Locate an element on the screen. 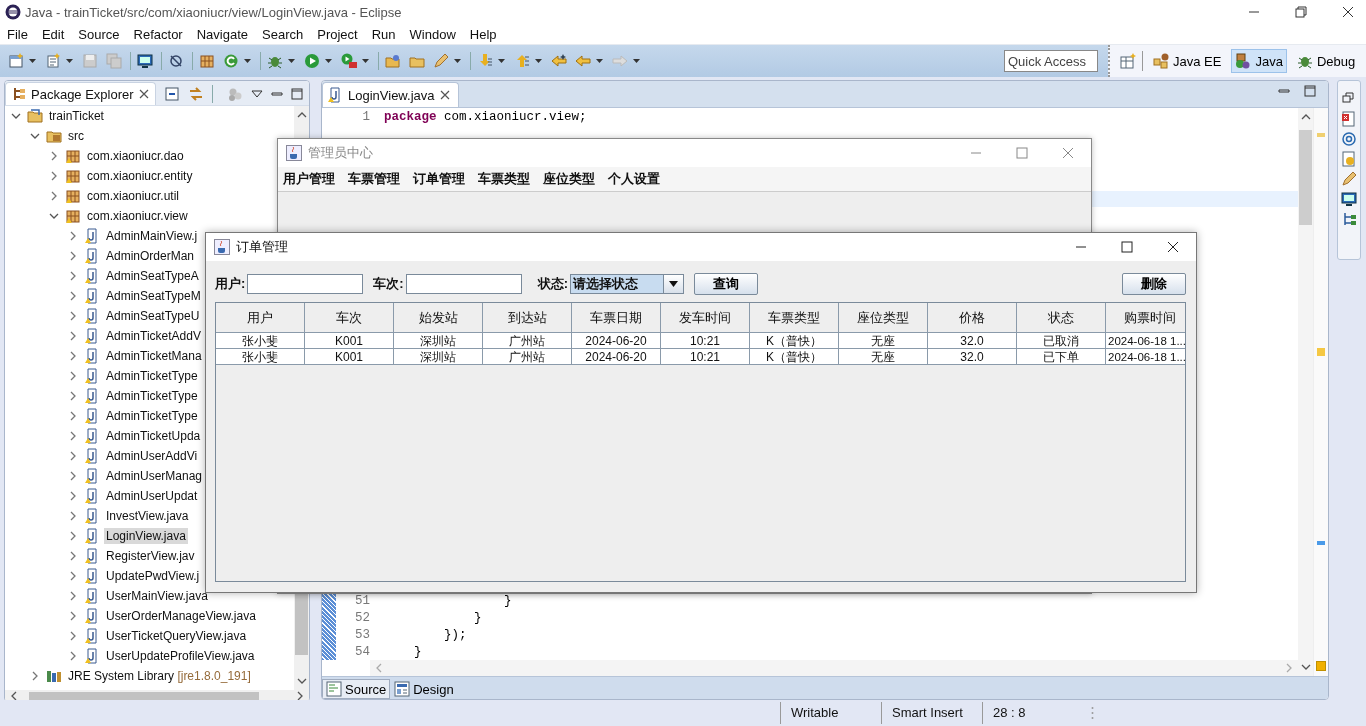 This screenshot has width=1366, height=726. dropdown-arrow-icon is located at coordinates (674, 284).